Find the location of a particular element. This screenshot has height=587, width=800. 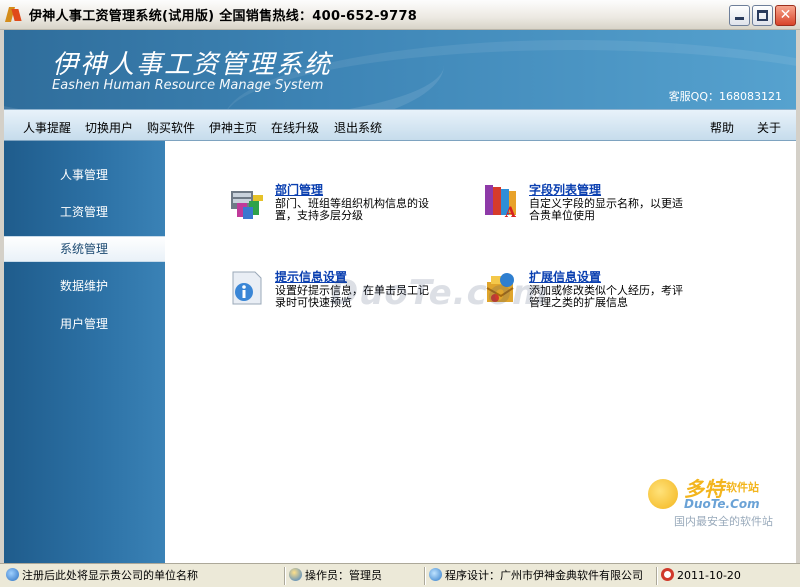

menu-help: 帮助 is located at coordinates (722, 127).